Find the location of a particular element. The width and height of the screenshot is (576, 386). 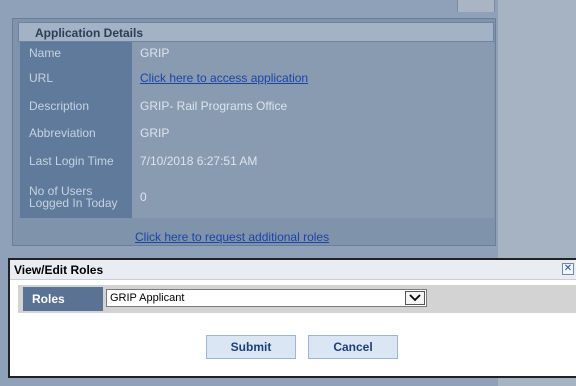

access-application-link: Click here to access application is located at coordinates (313, 78).